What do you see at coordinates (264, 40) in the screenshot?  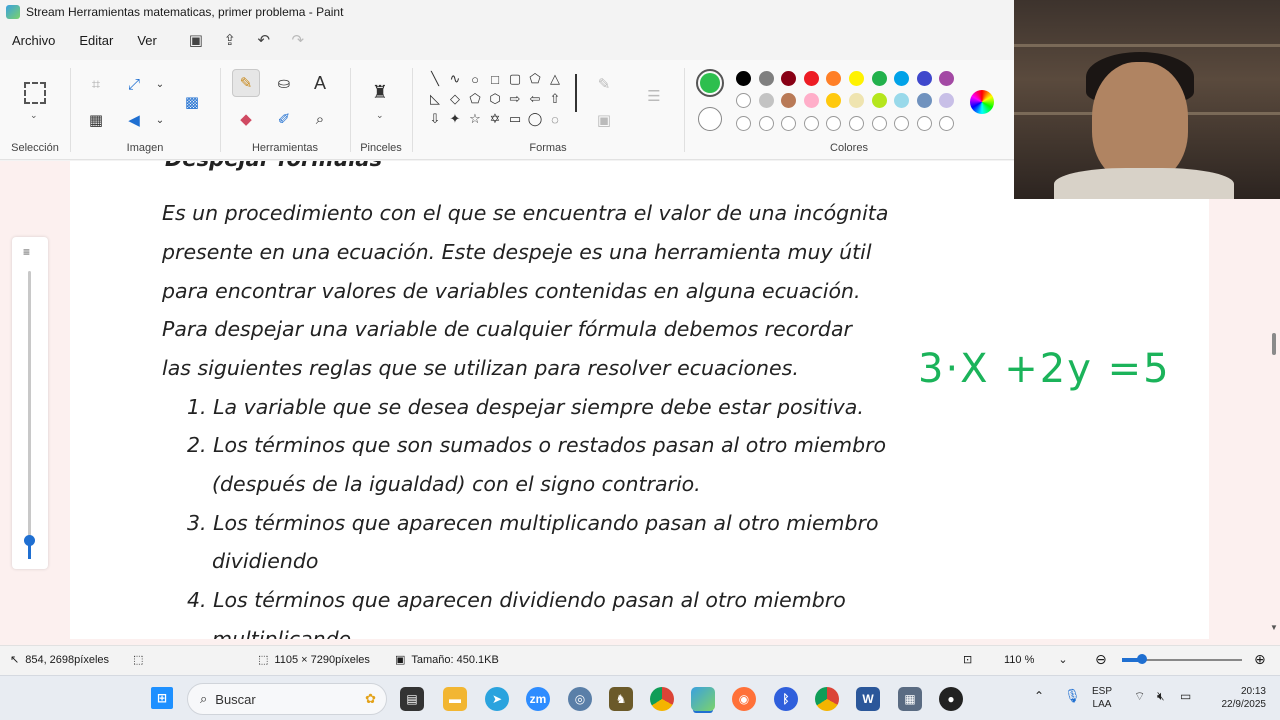 I see `undo-icon: ↶` at bounding box center [264, 40].